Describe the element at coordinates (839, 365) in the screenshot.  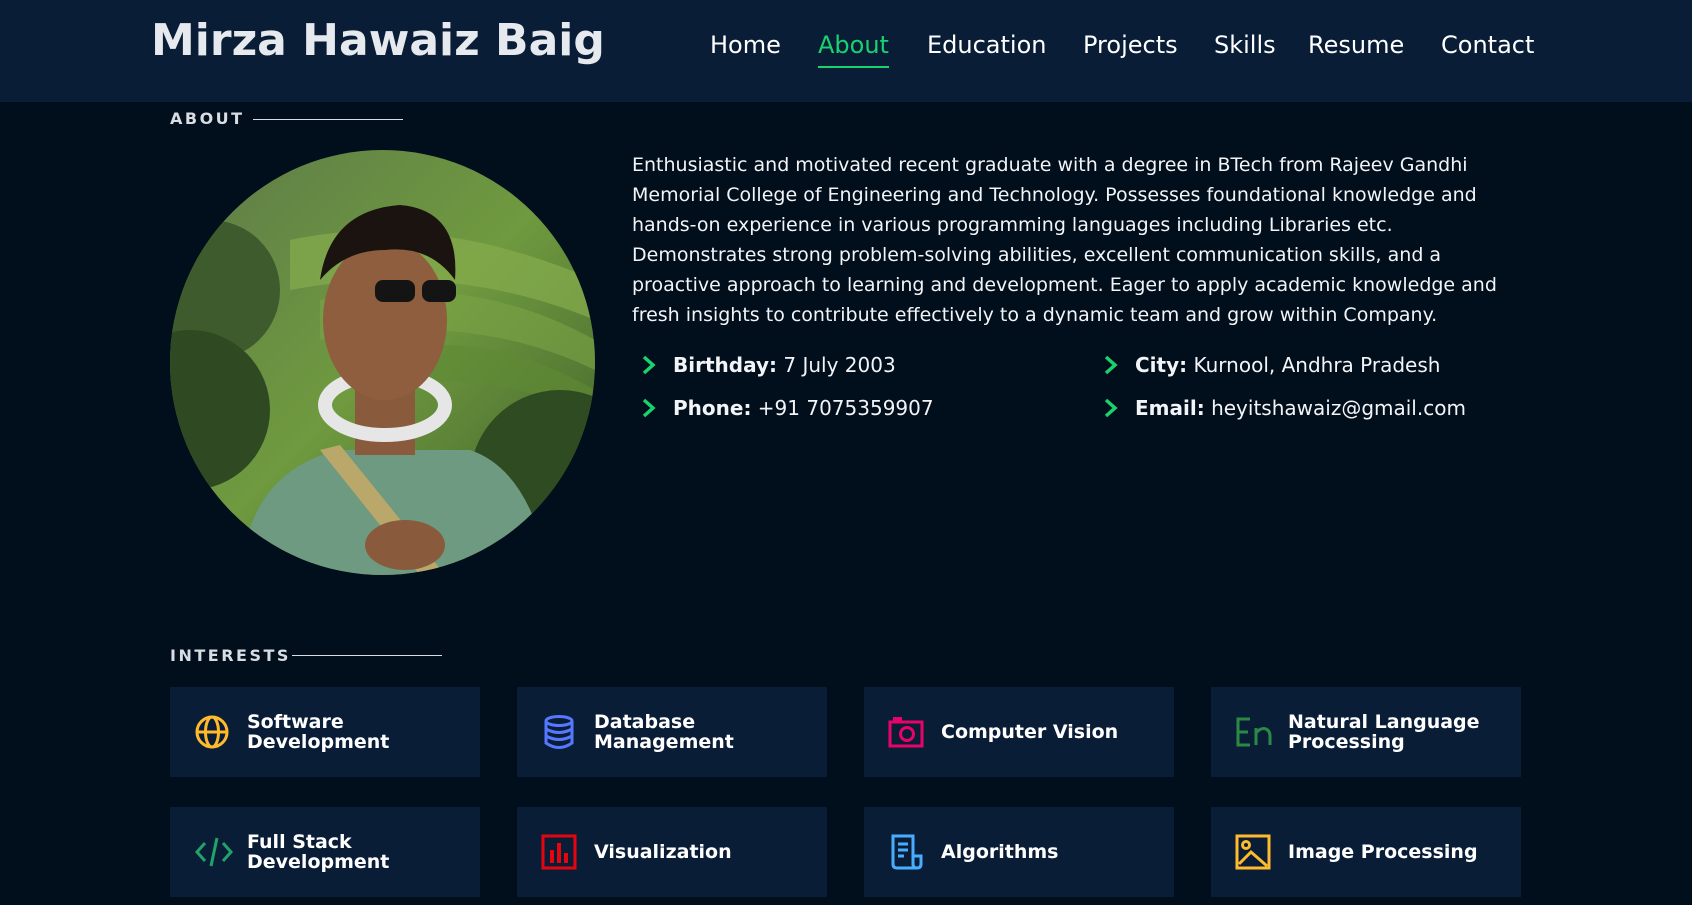
I see `info-birthday-value: 7 July 2003` at that location.